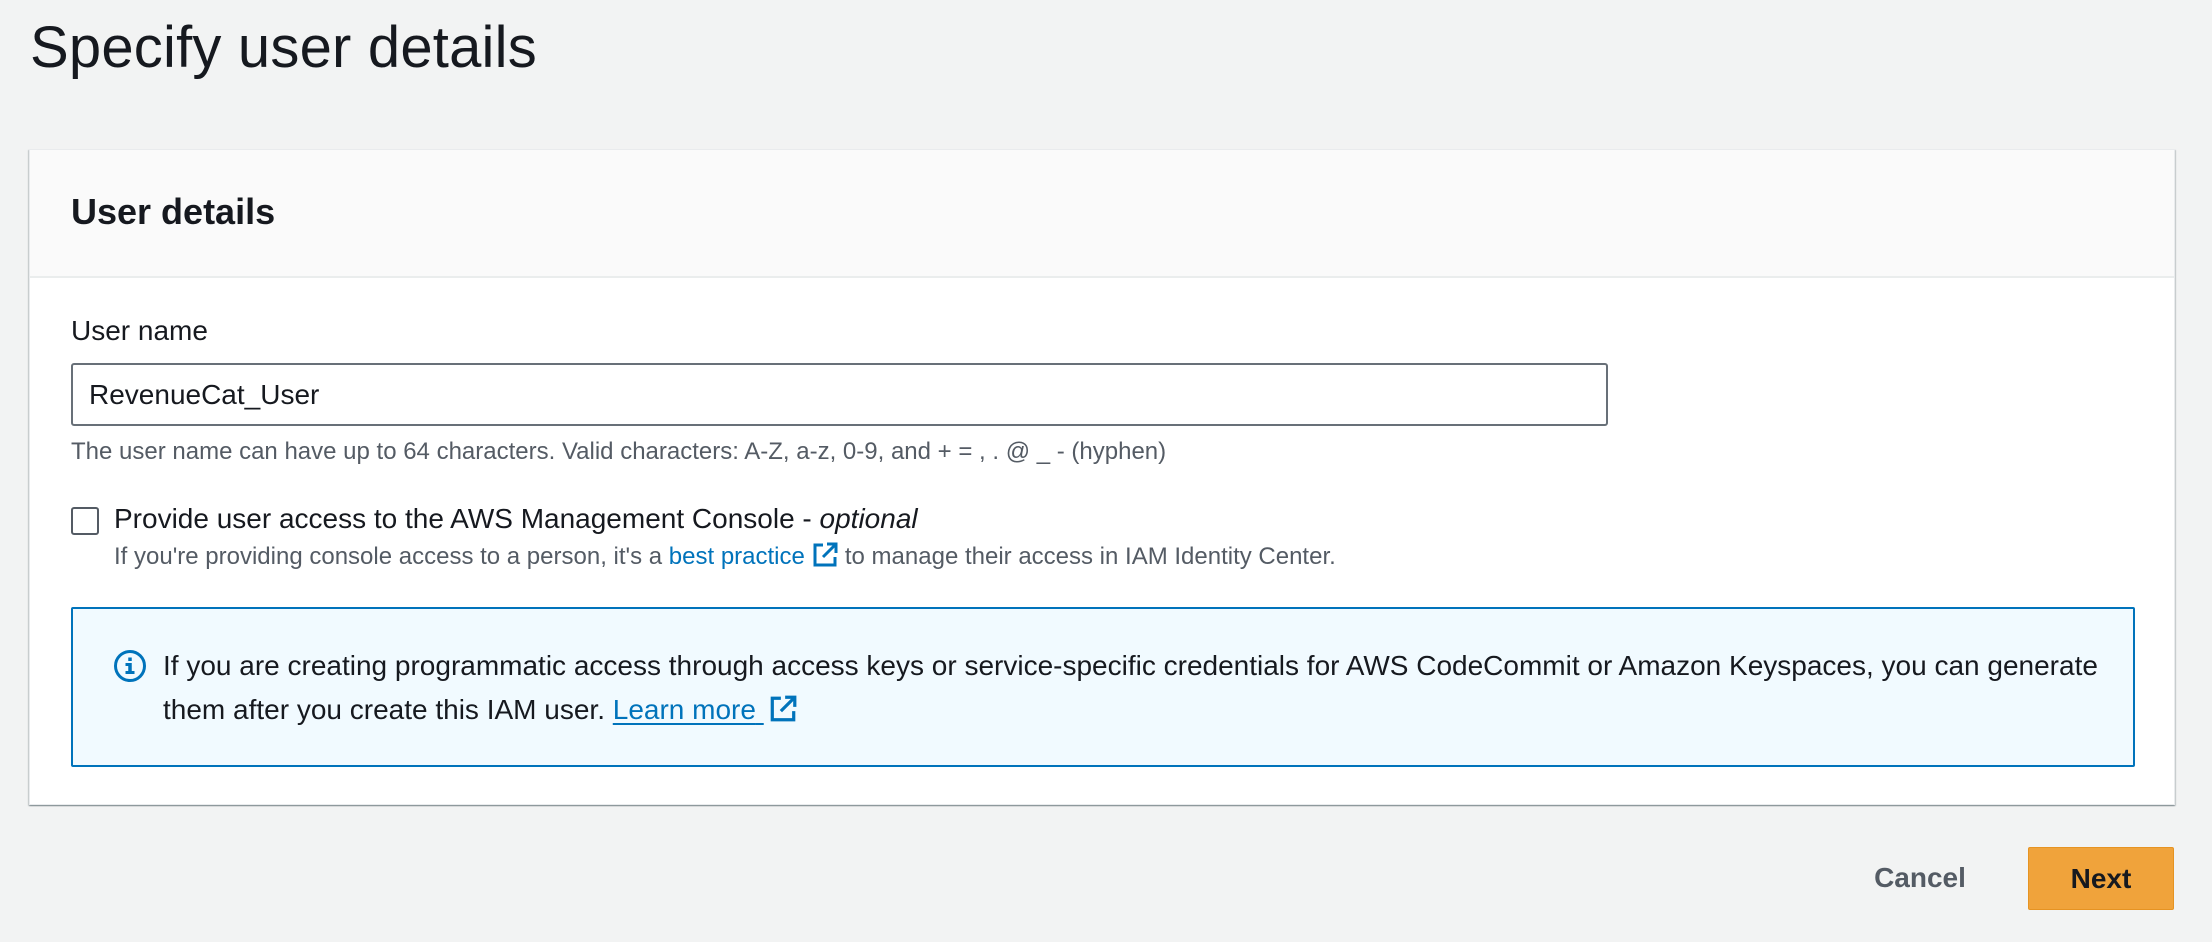  Describe the element at coordinates (684, 709) in the screenshot. I see `learn-more-link-text: Learn more` at that location.